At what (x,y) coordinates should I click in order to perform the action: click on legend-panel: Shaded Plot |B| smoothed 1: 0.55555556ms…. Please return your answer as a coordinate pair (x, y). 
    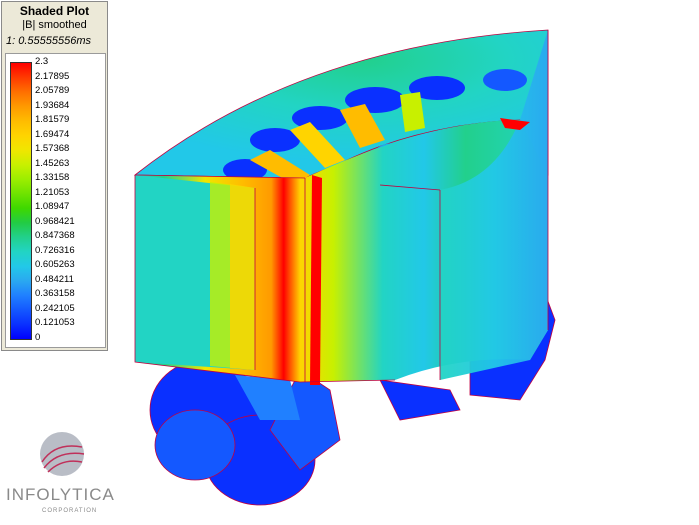
    Looking at the image, I should click on (54, 176).